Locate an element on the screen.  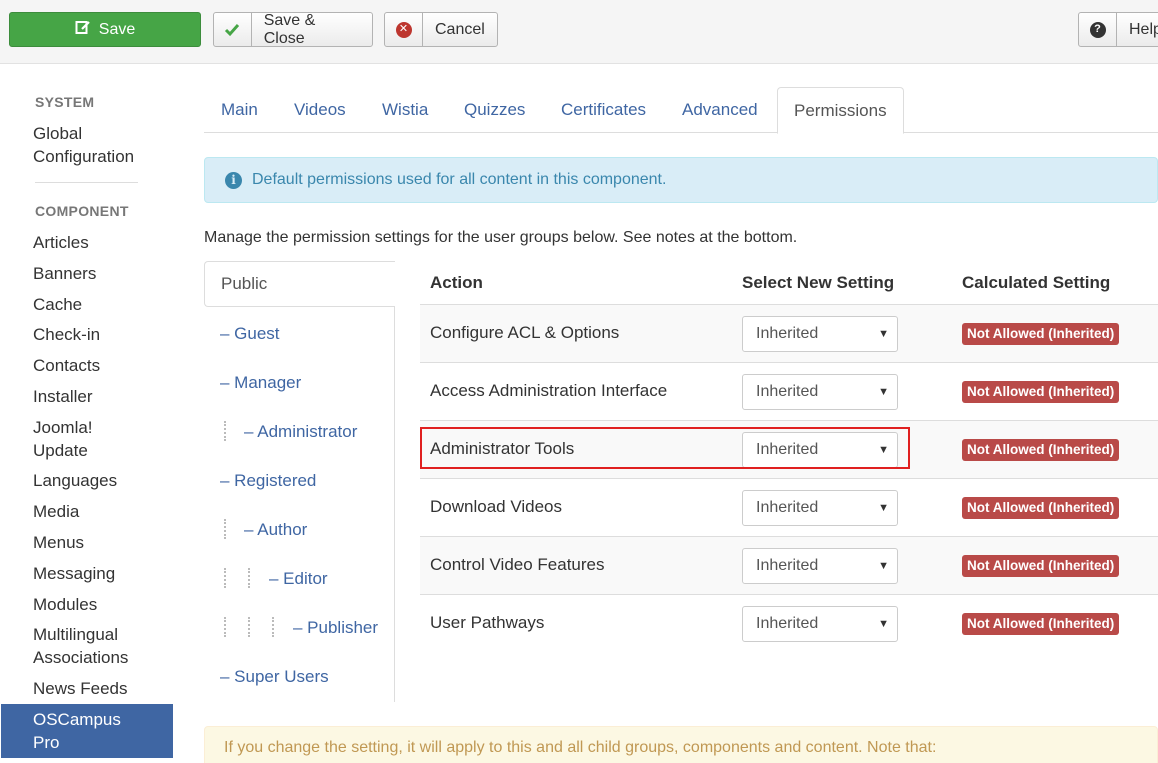
cancel-button: ✕ Cancel is located at coordinates (441, 29).